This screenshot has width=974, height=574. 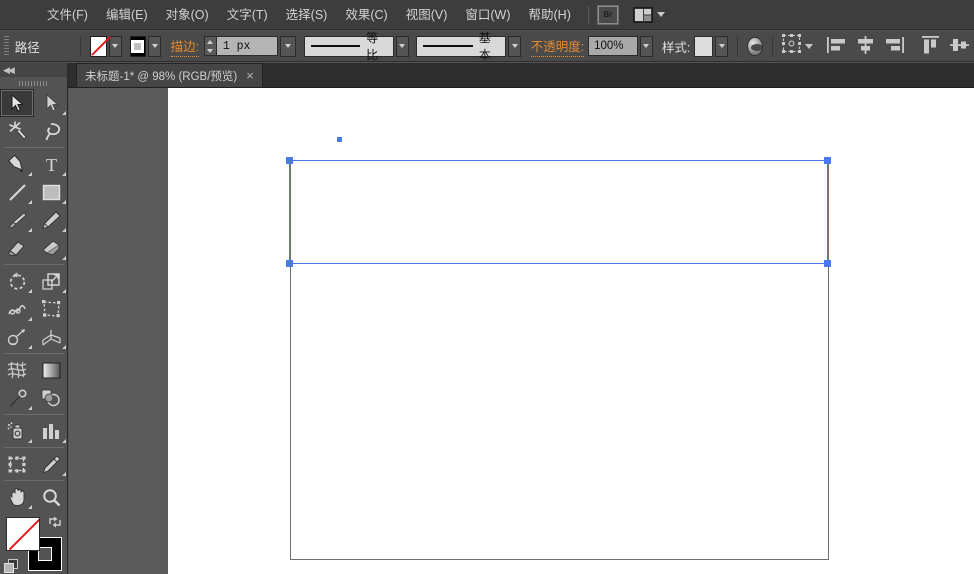 What do you see at coordinates (33, 70) in the screenshot?
I see `tools-panel-header: ◀◀` at bounding box center [33, 70].